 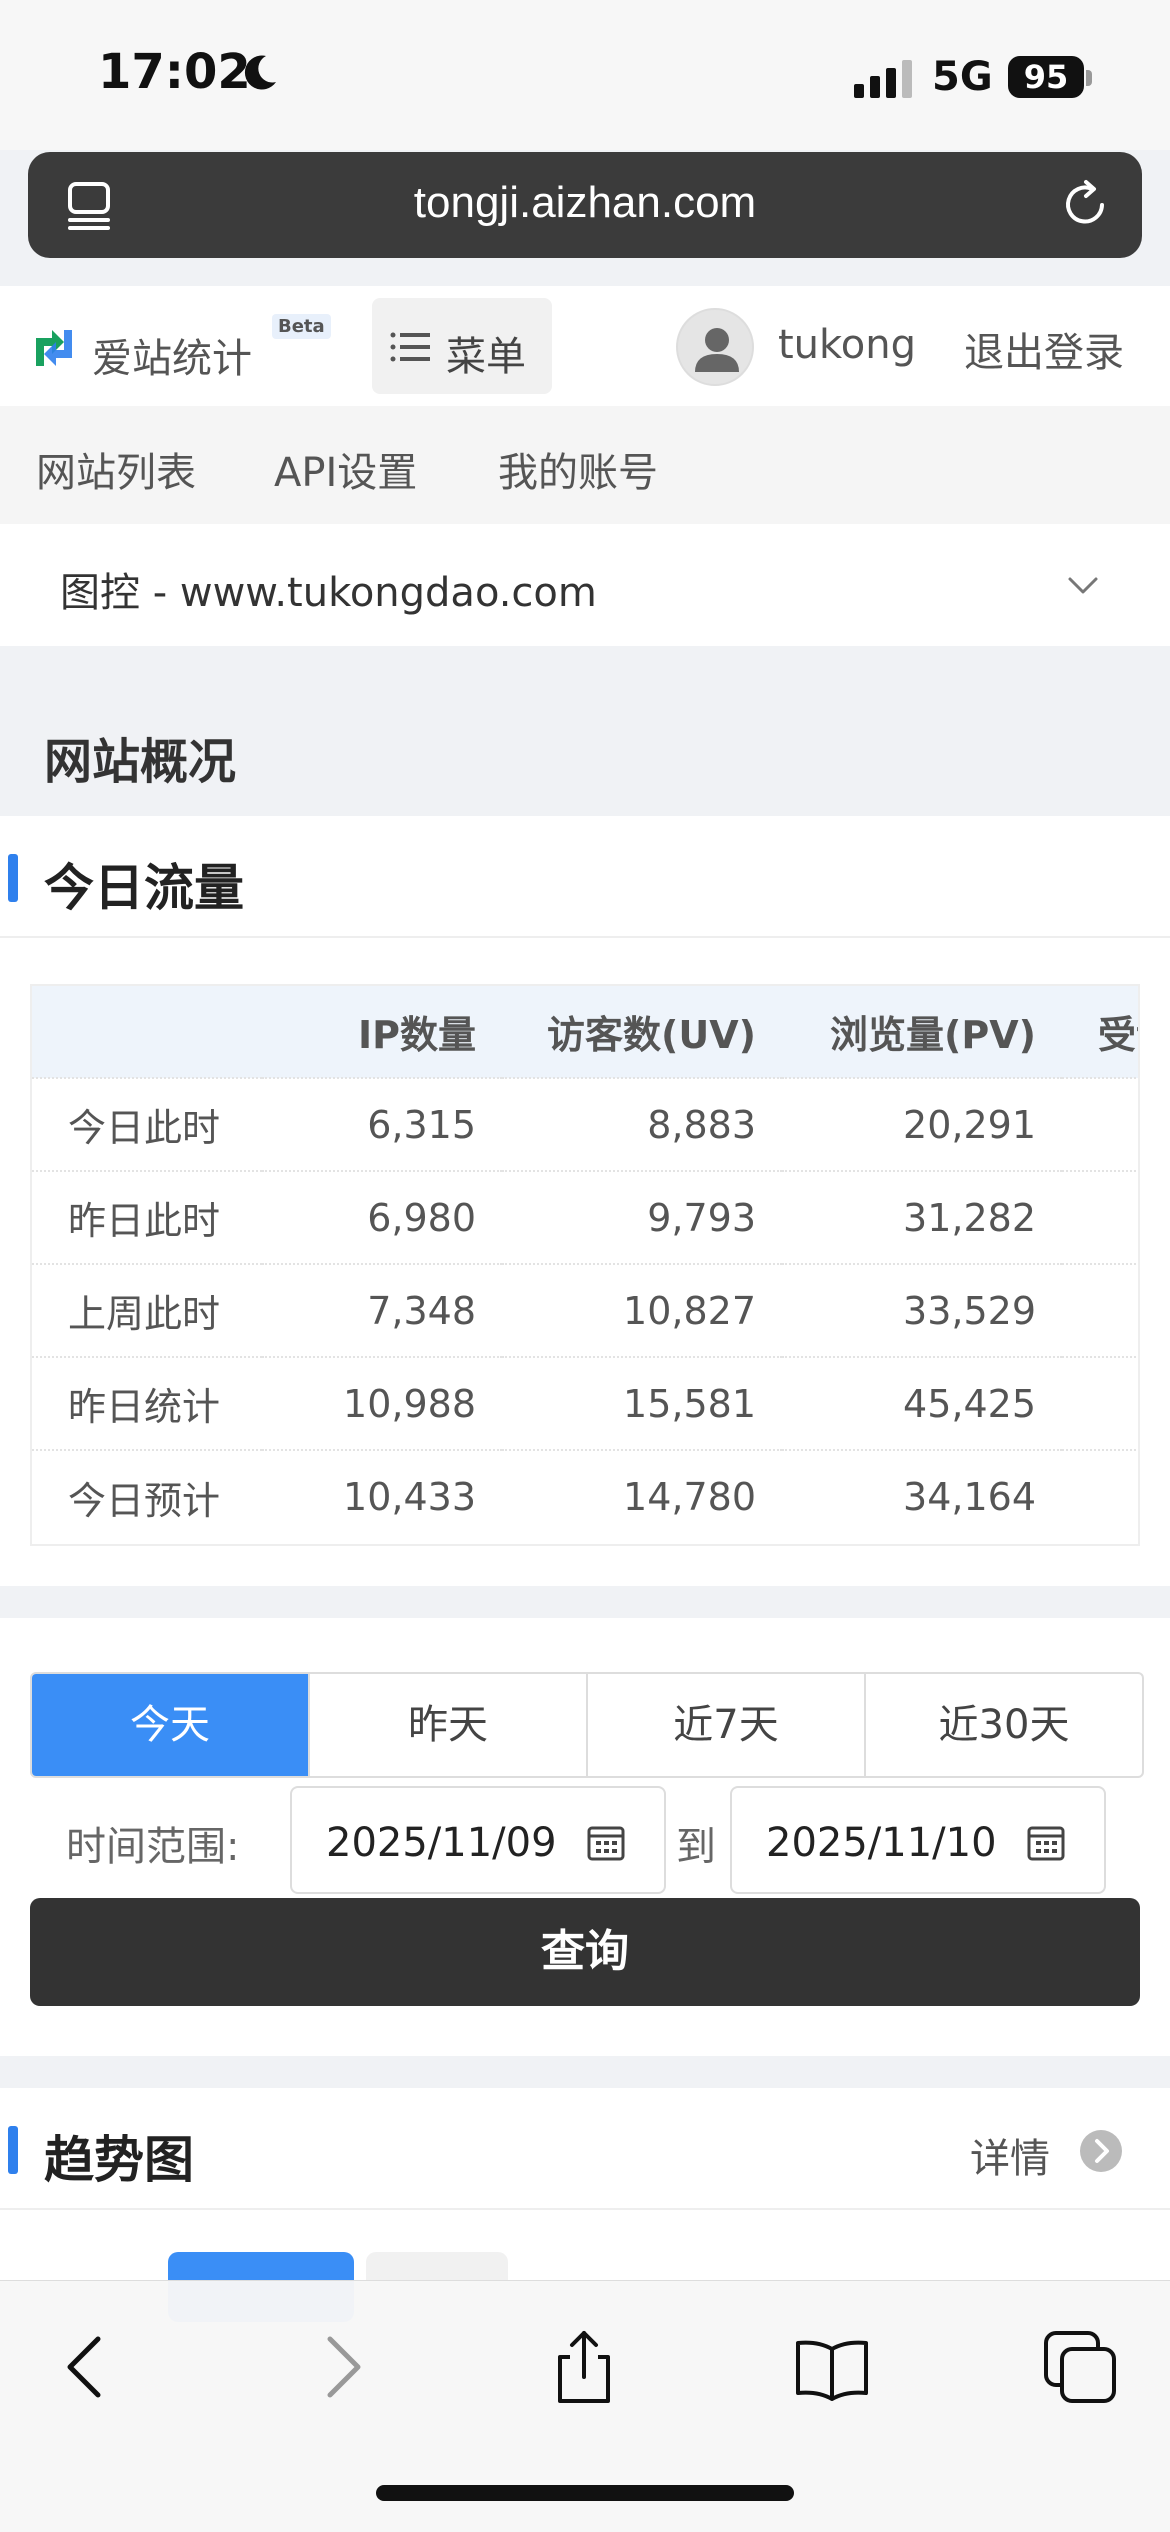 What do you see at coordinates (922, 1217) in the screenshot?
I see `pv-cell: 31,282` at bounding box center [922, 1217].